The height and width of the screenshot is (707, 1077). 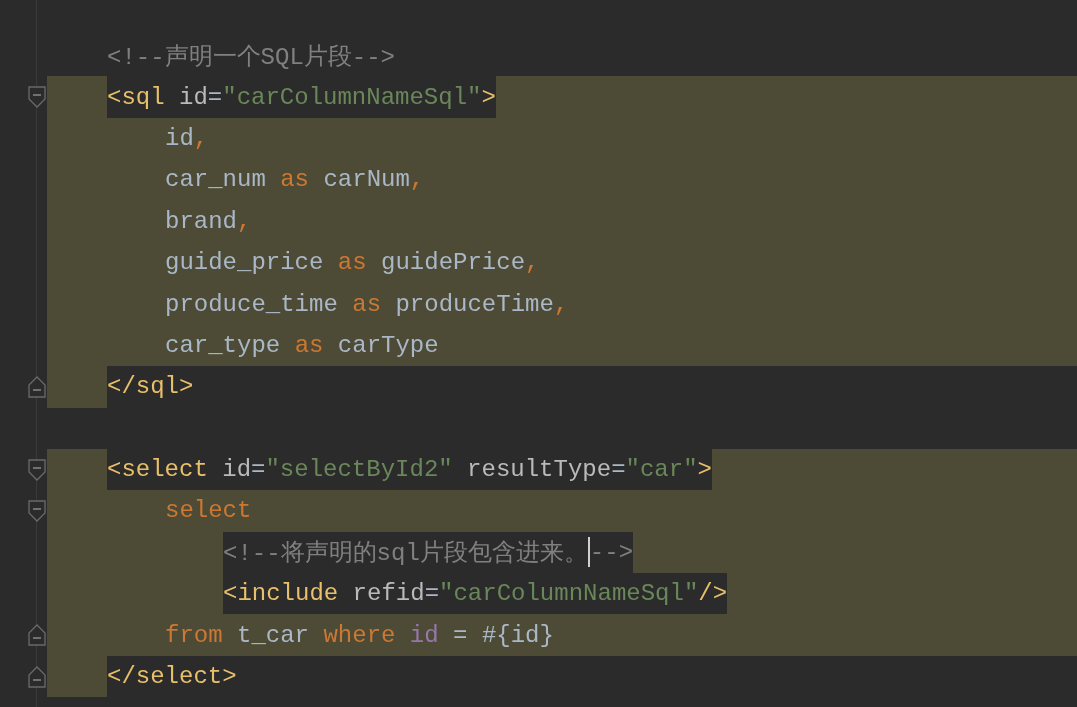 I want to click on code-token: guidePrice, so click(x=453, y=263).